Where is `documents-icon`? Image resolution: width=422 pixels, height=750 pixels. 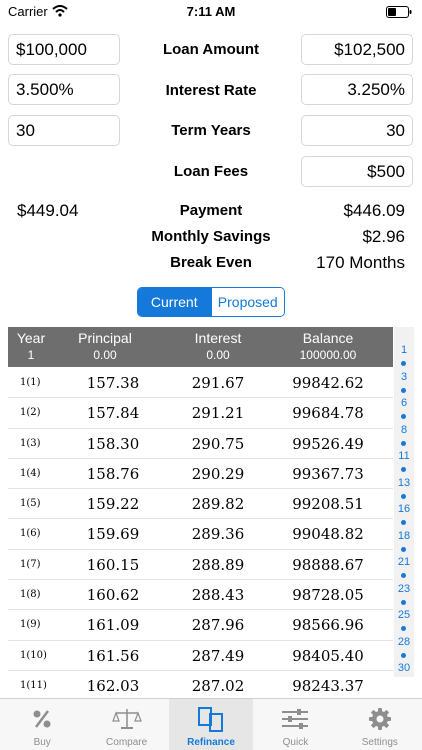
documents-icon is located at coordinates (211, 722).